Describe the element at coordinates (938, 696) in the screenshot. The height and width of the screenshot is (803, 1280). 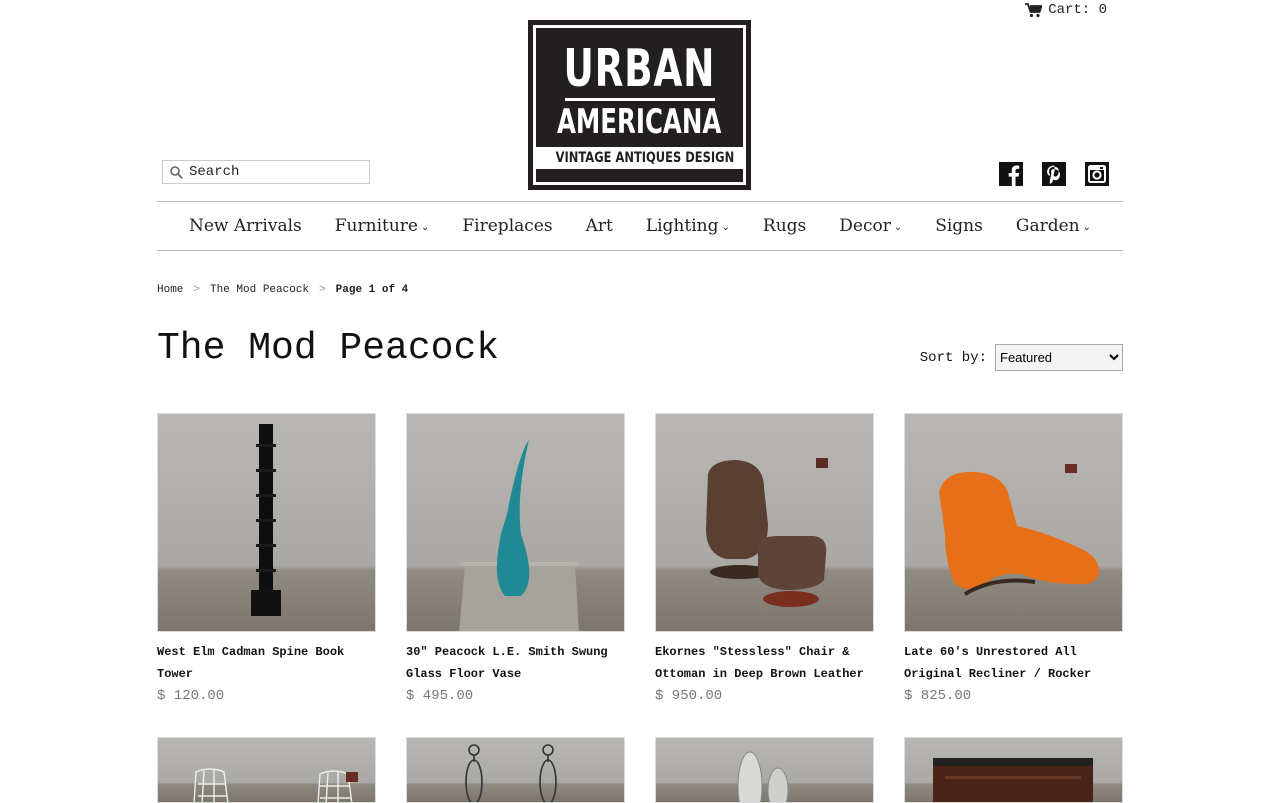
I see `product-price: $ 825.00` at that location.